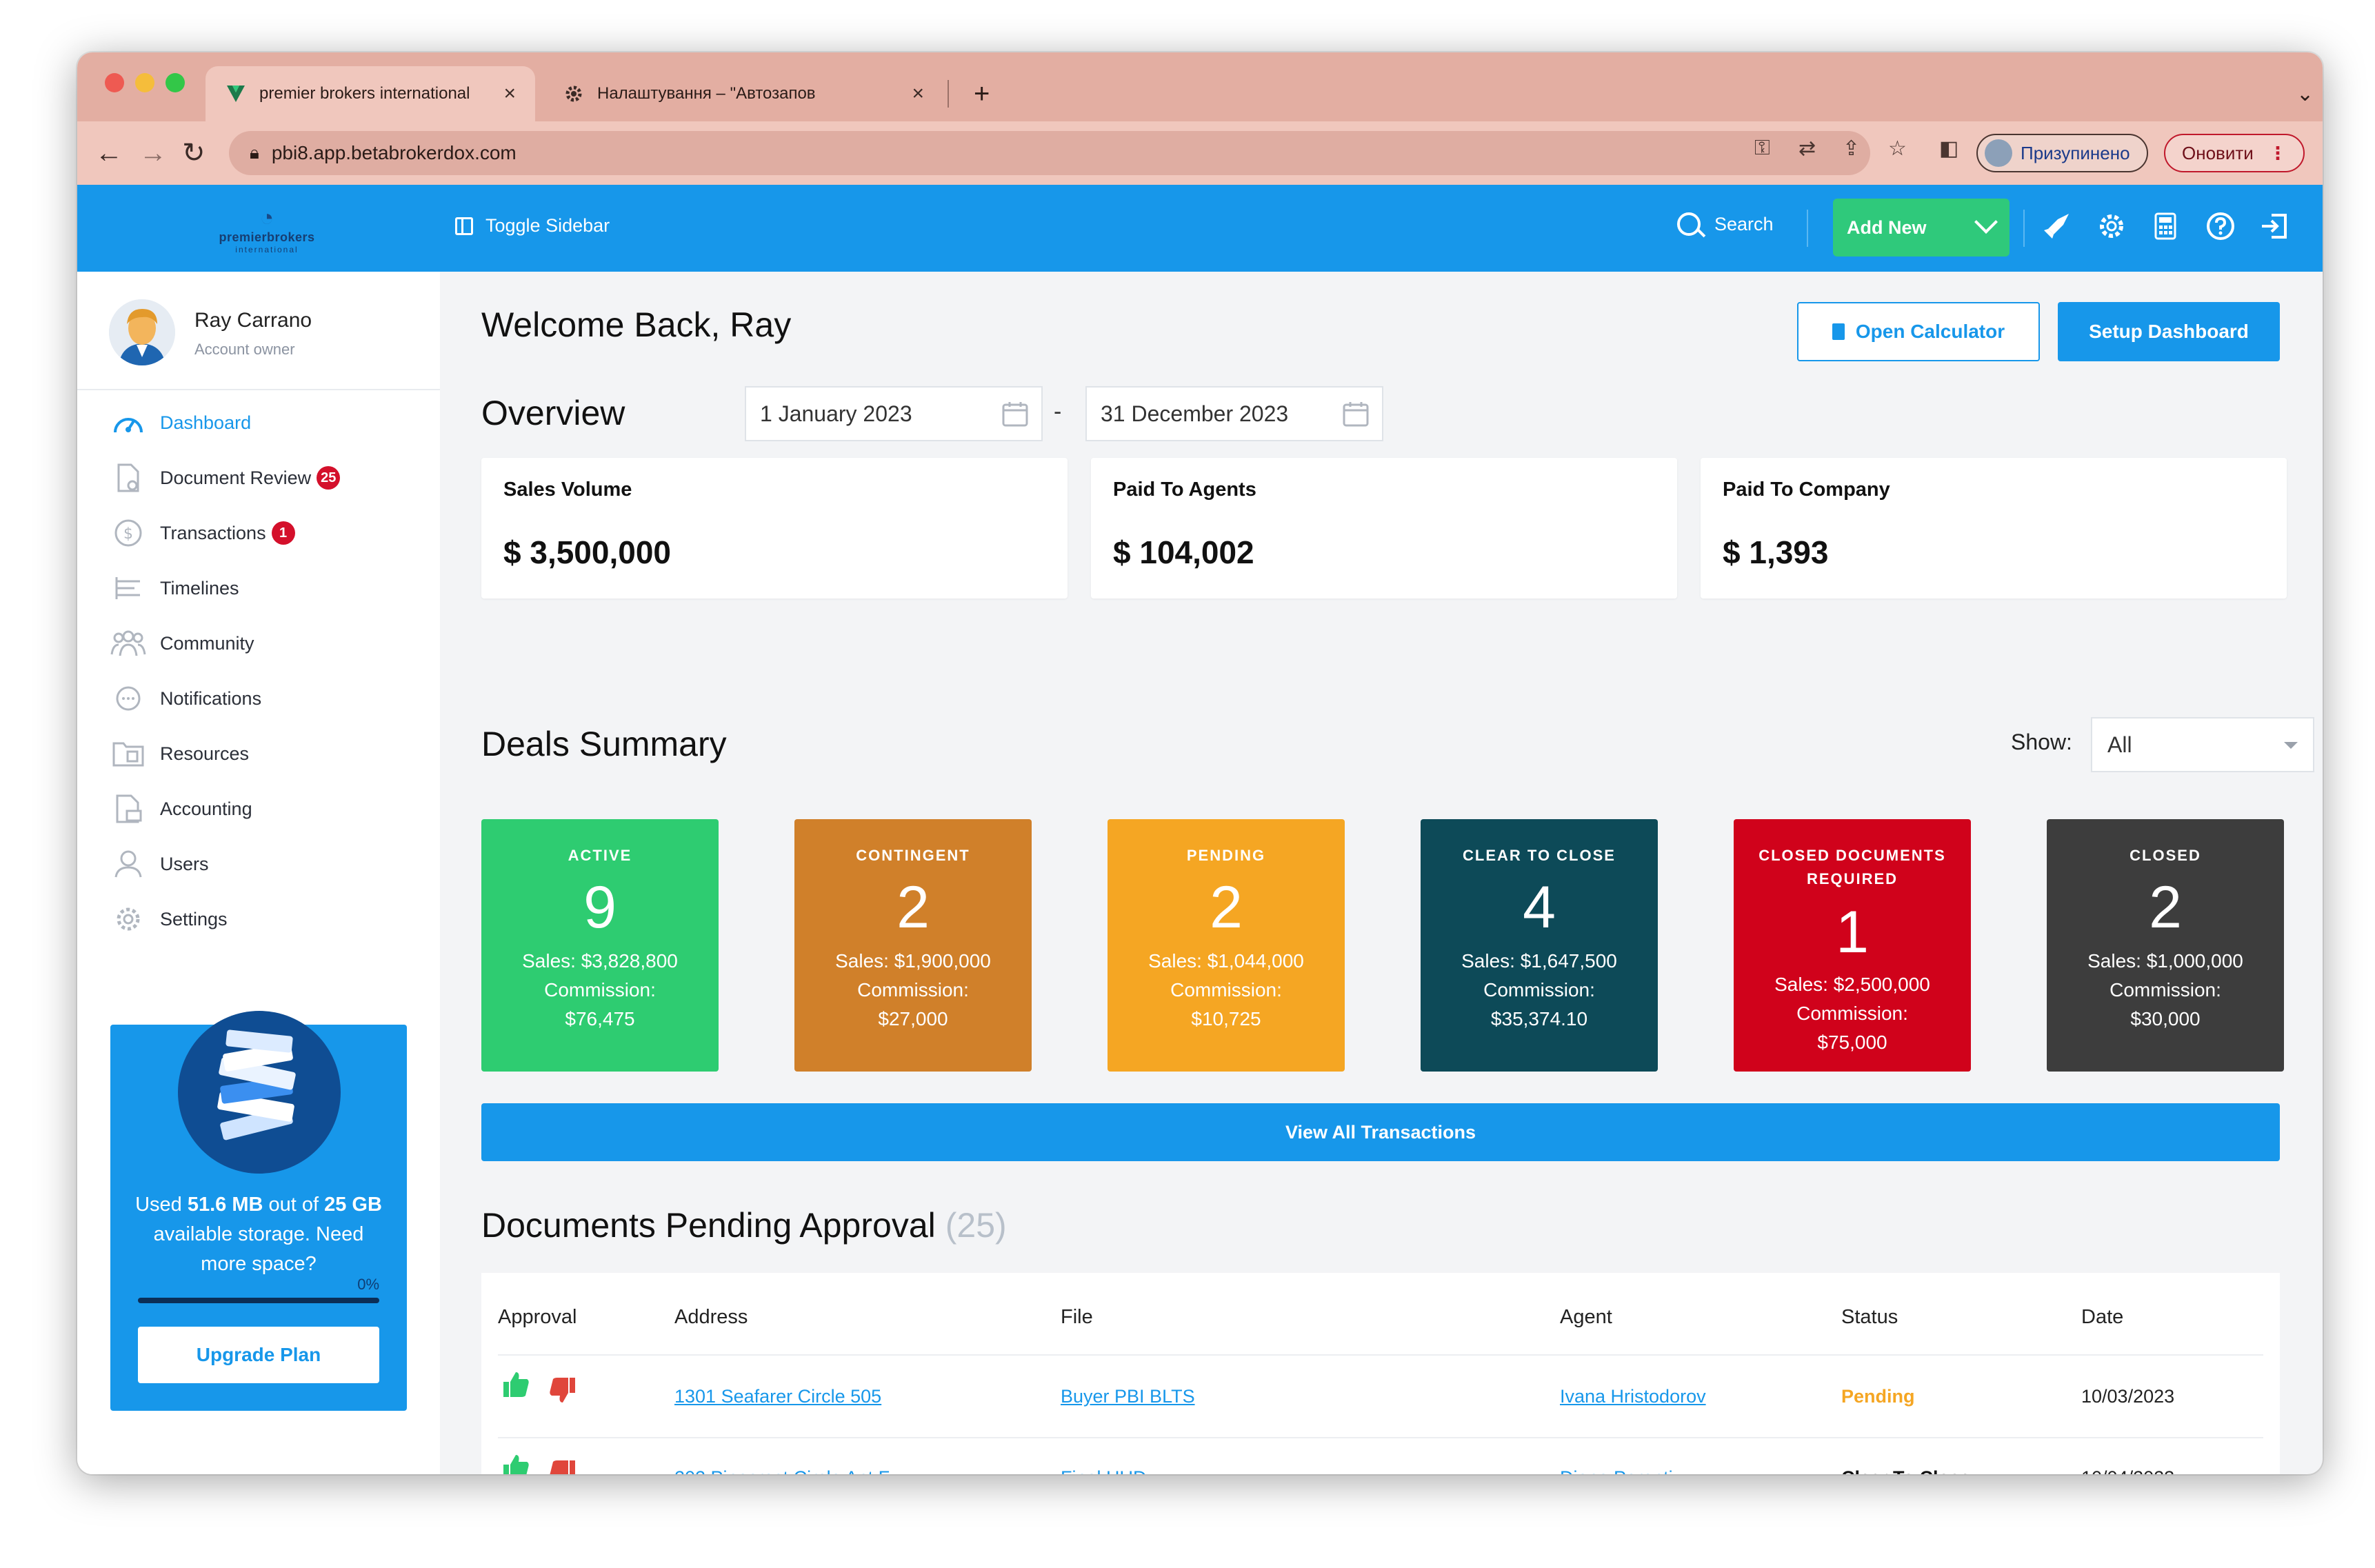 The width and height of the screenshot is (2375, 1568). What do you see at coordinates (109, 153) in the screenshot?
I see `back-icon: ←` at bounding box center [109, 153].